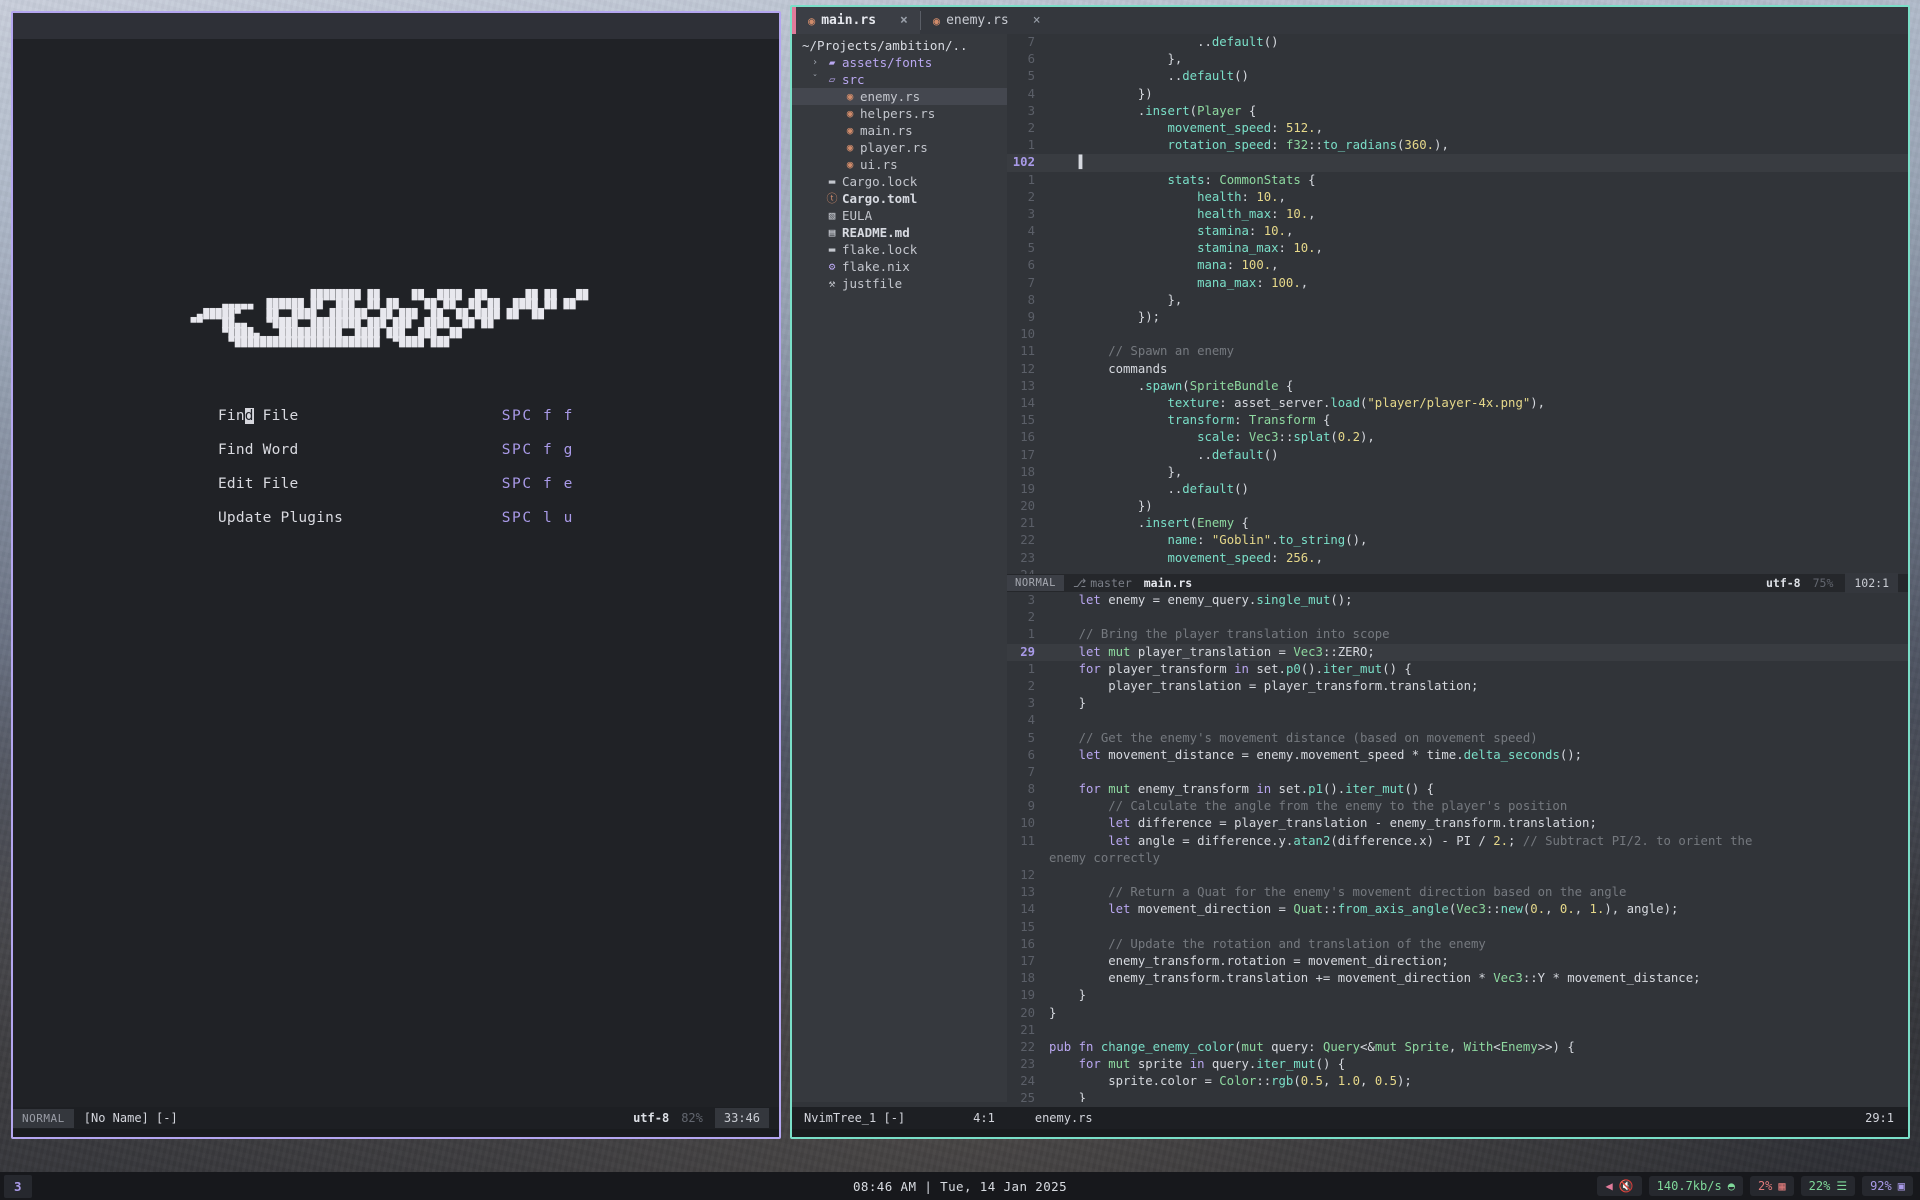 This screenshot has width=1920, height=1200. I want to click on battery-widget: 92% ▣, so click(1887, 1186).